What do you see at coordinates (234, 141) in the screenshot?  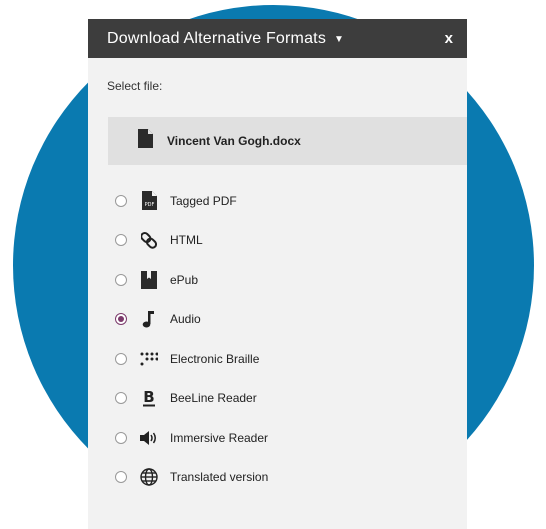 I see `file-name: Vincent Van Gogh.docx` at bounding box center [234, 141].